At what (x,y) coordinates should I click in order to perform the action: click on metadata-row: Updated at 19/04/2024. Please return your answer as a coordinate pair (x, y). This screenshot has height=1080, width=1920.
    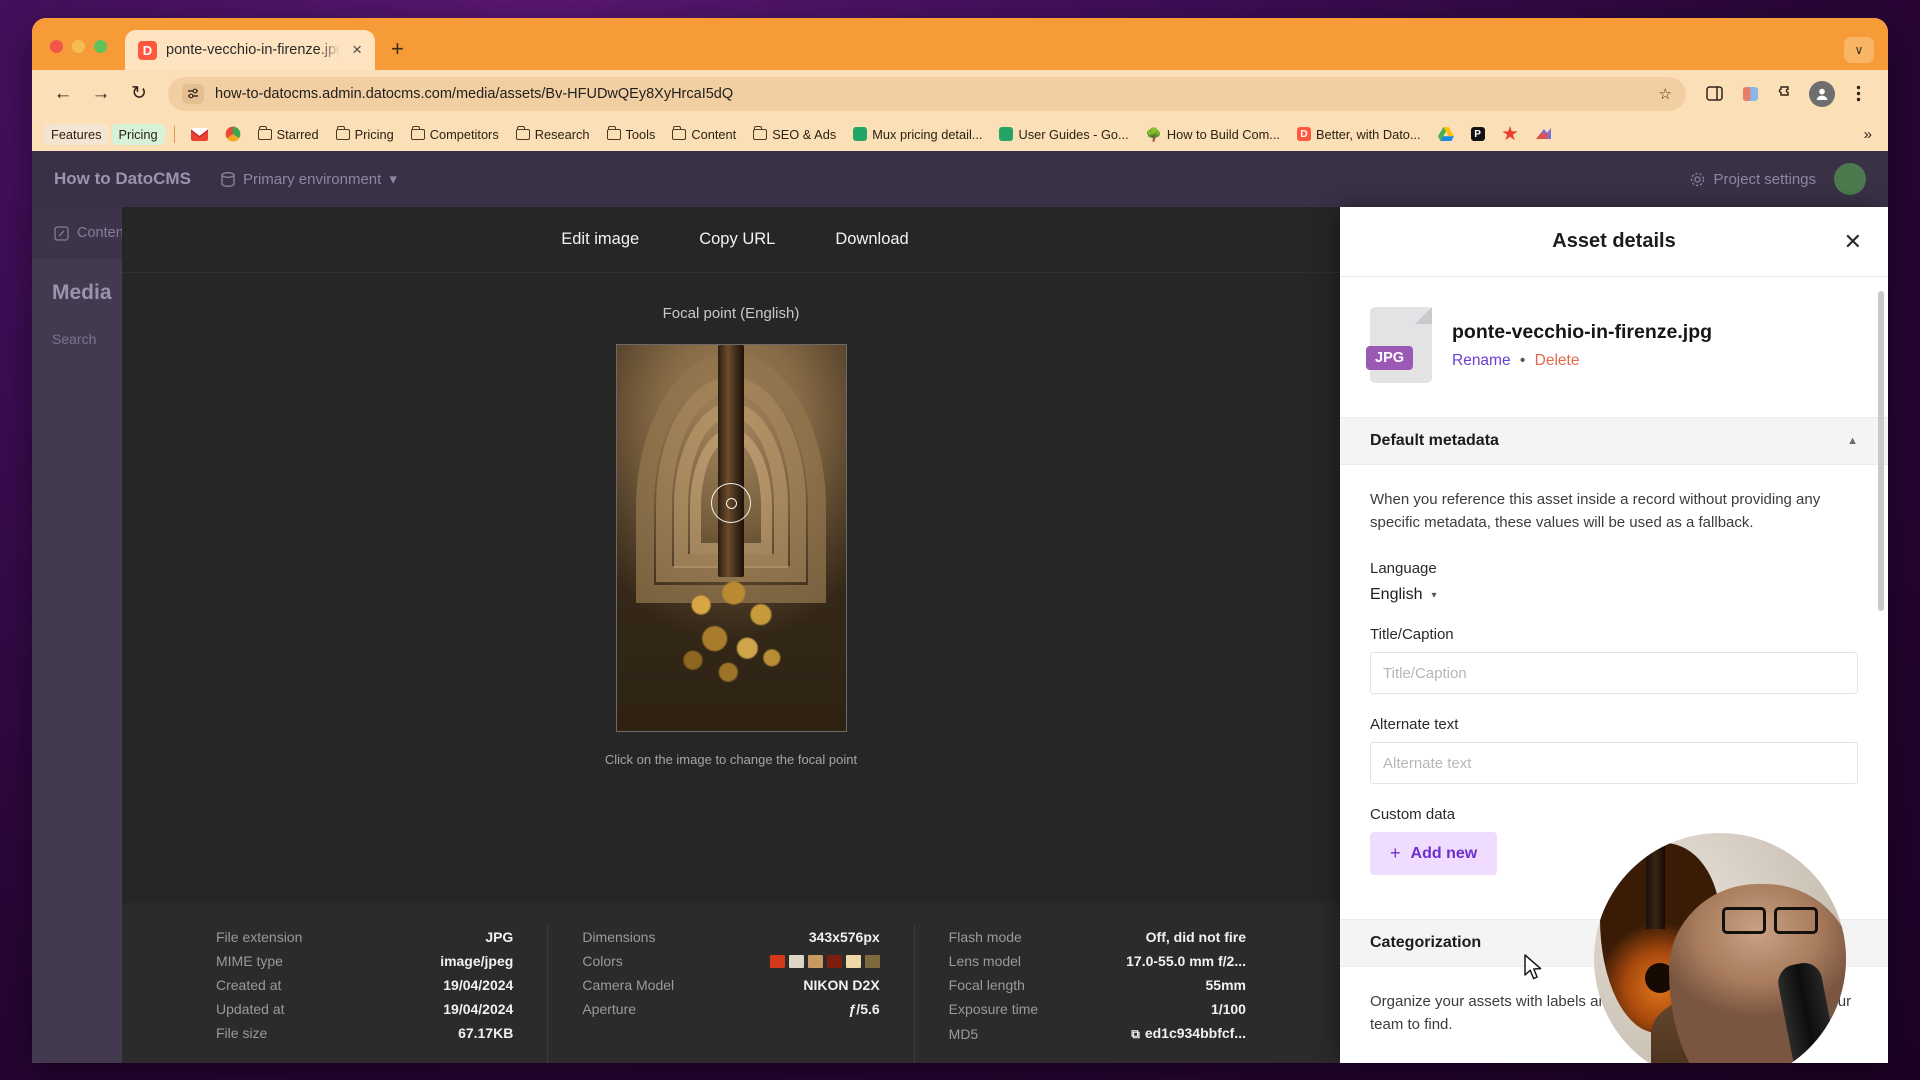
    Looking at the image, I should click on (364, 1009).